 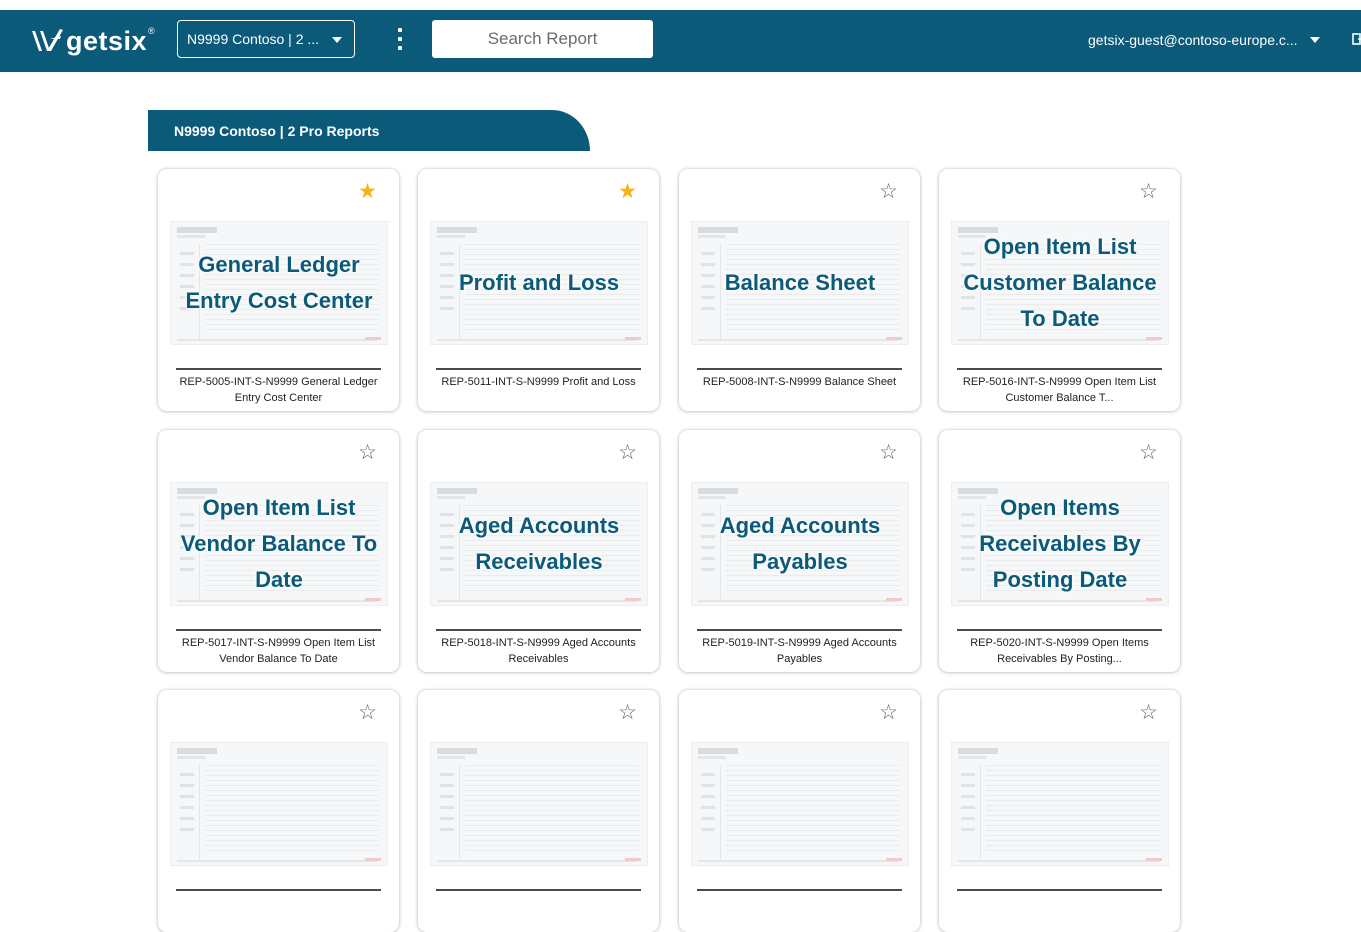 I want to click on getsix-logo: getsix ®, so click(x=92, y=41).